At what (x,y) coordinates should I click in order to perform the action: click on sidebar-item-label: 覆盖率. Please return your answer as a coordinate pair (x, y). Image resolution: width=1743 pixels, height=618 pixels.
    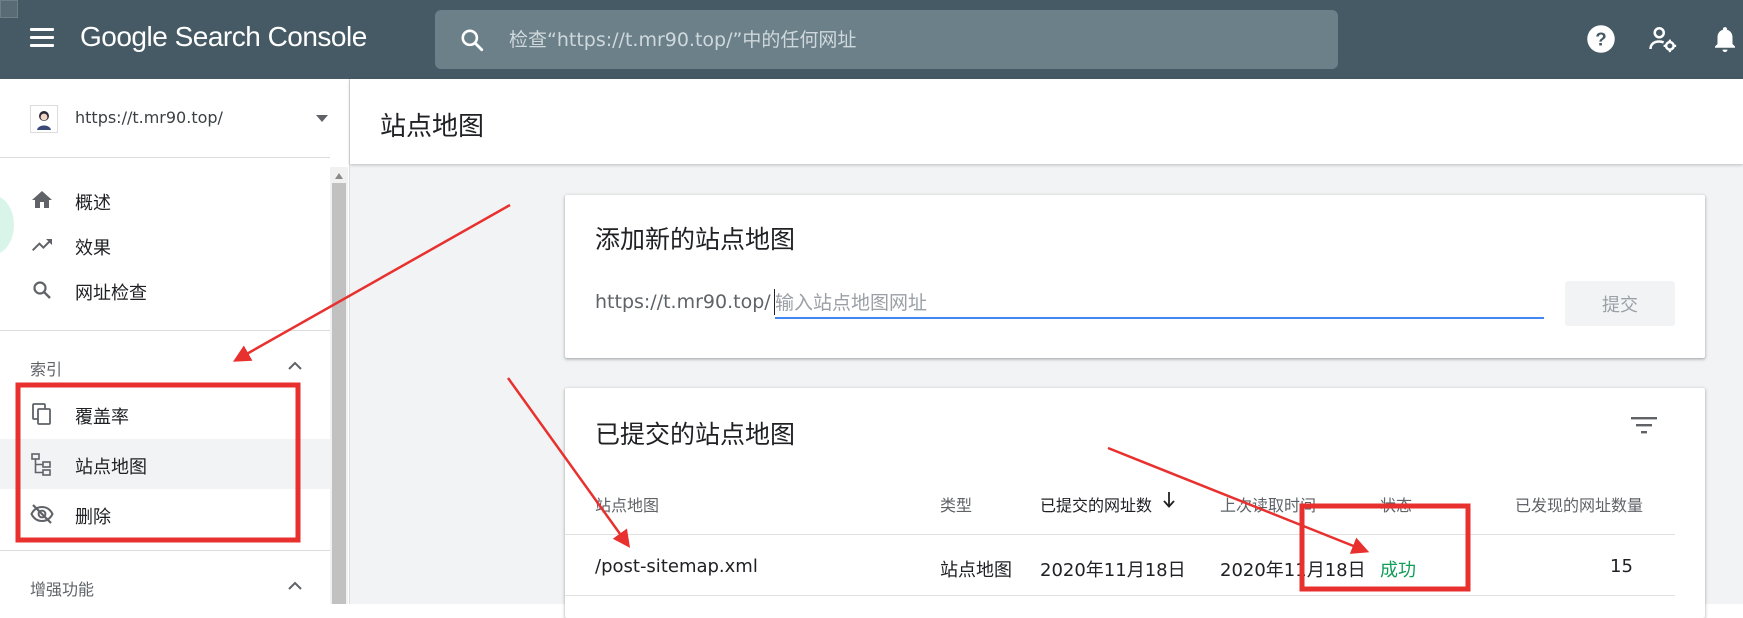
    Looking at the image, I should click on (102, 417).